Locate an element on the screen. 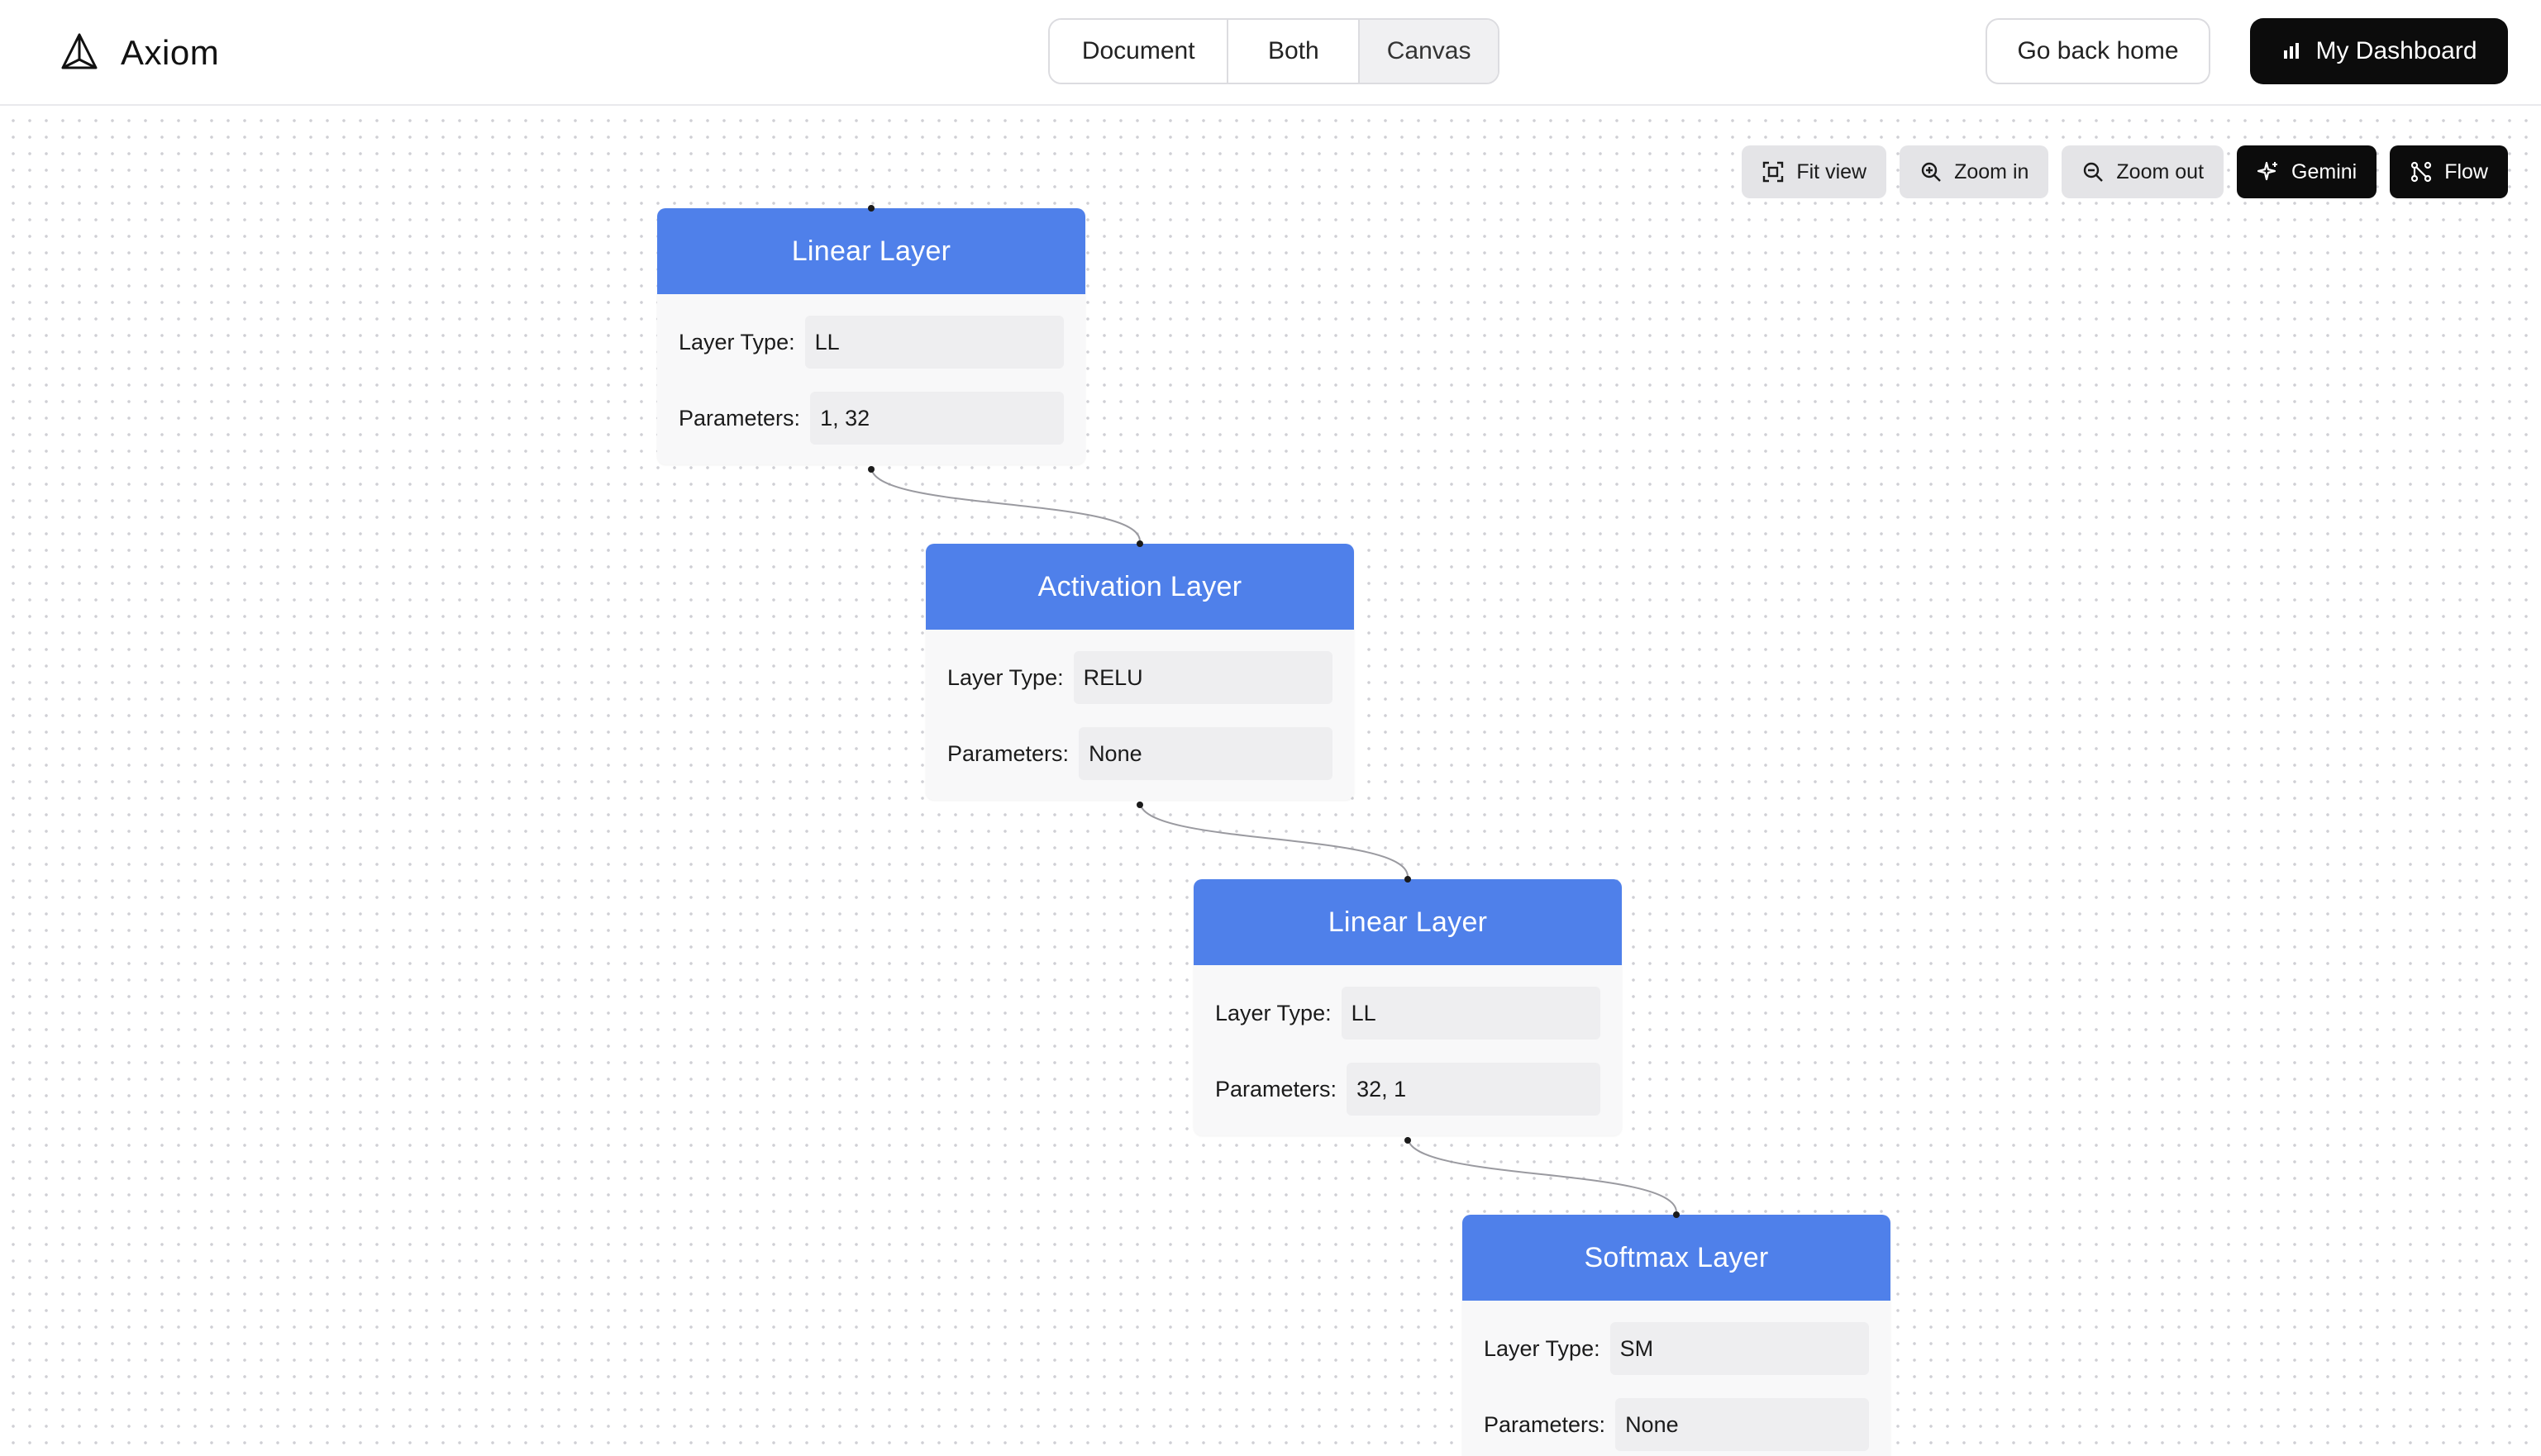  gemini-button: Gemini is located at coordinates (2307, 171).